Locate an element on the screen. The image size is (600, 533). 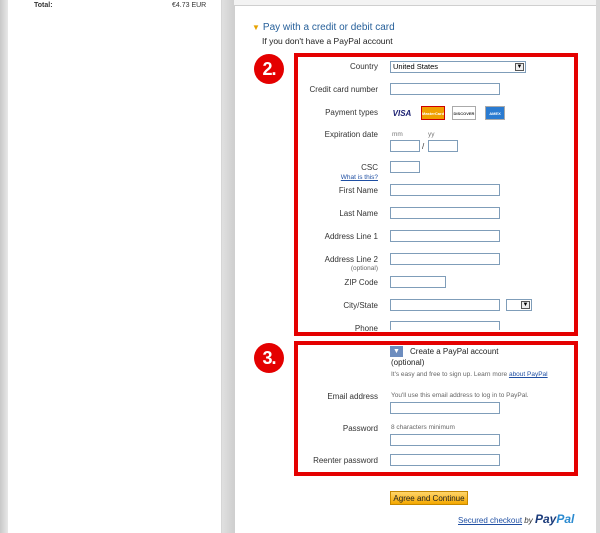
section-title: ▼ Pay with a credit or debit card is located at coordinates (323, 27).